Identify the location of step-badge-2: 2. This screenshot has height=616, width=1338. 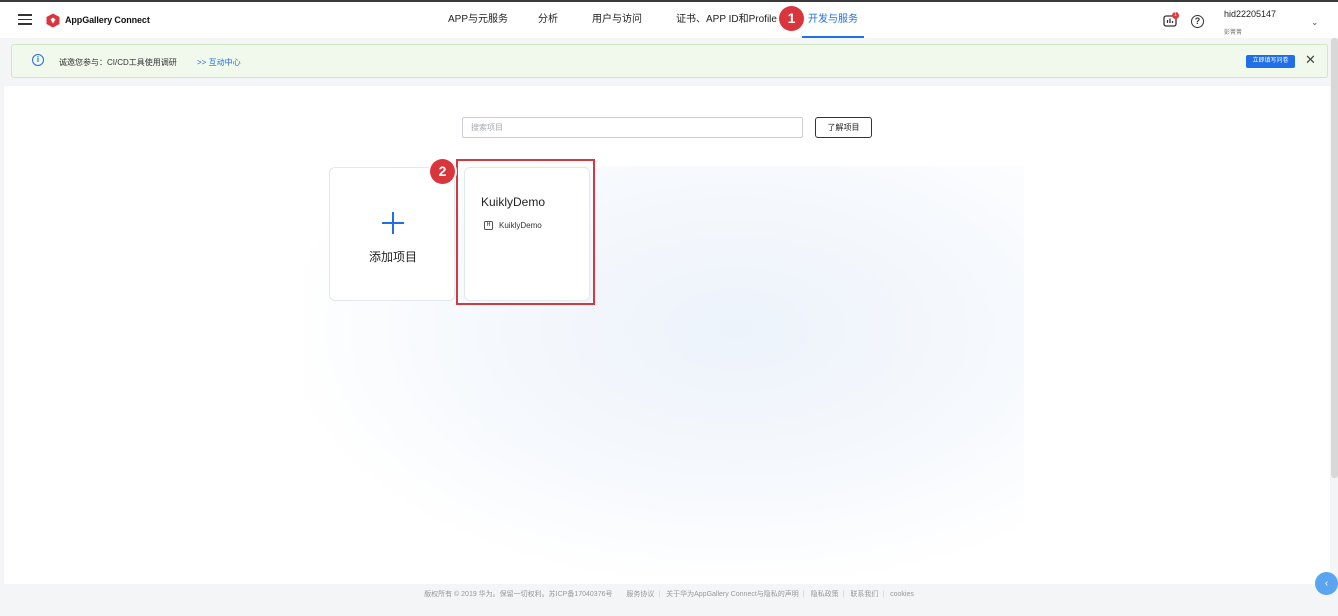
(442, 171).